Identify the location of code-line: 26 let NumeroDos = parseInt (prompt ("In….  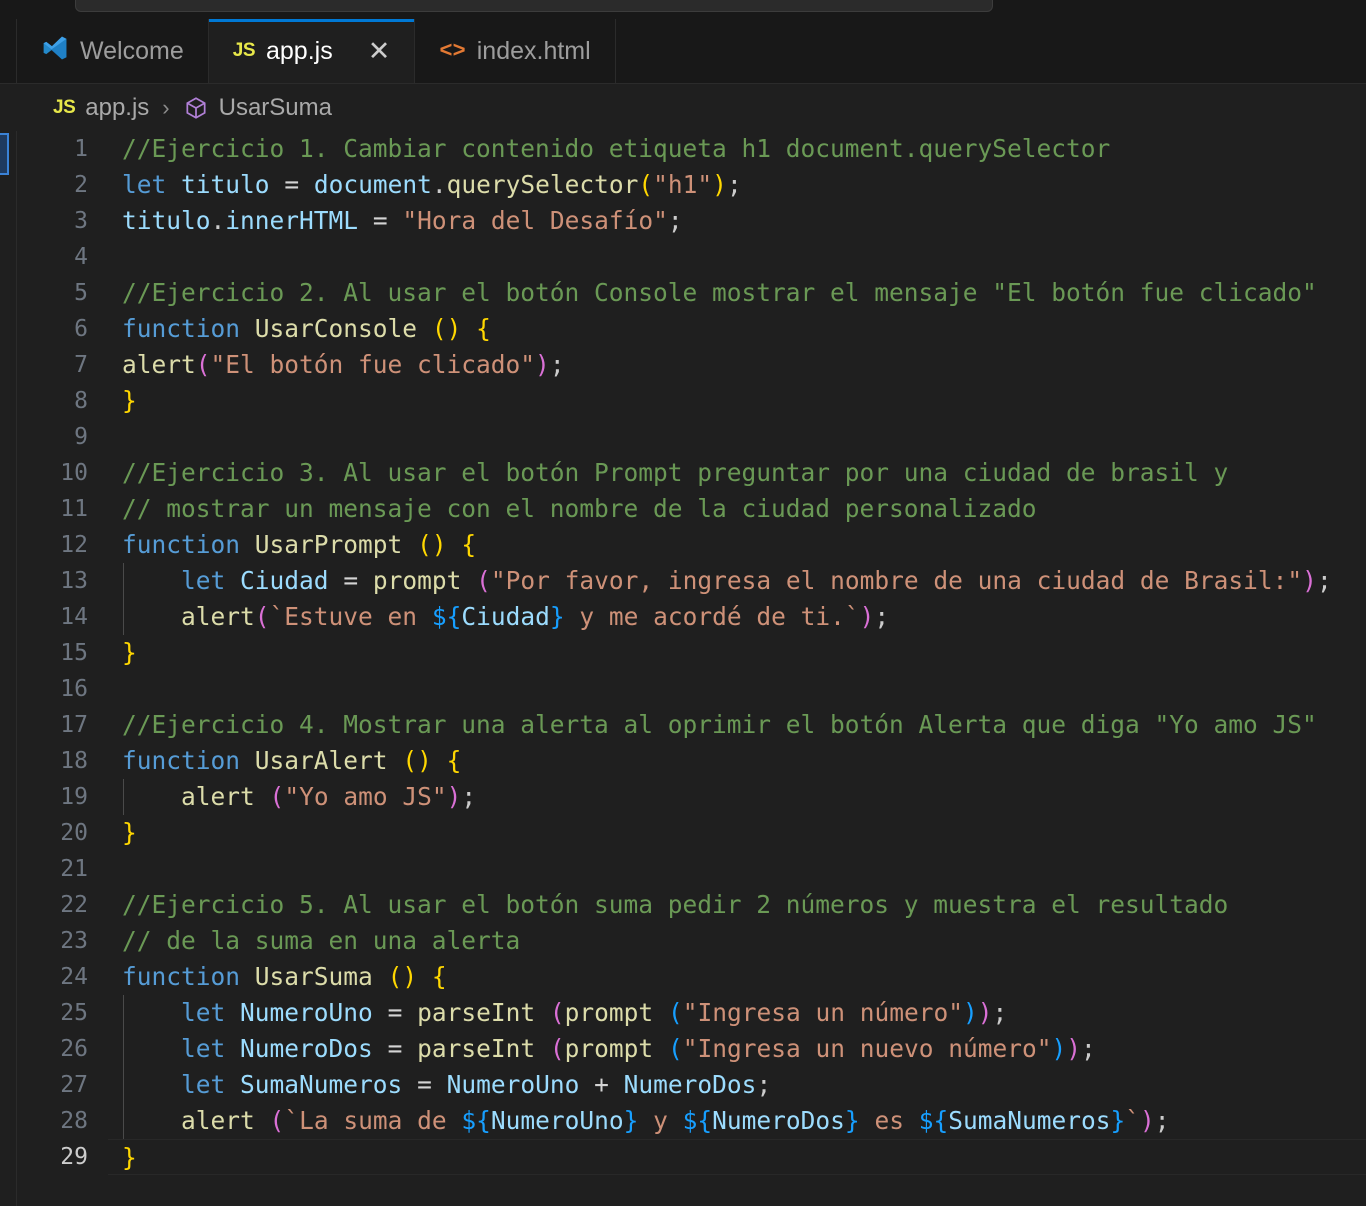
(692, 1049).